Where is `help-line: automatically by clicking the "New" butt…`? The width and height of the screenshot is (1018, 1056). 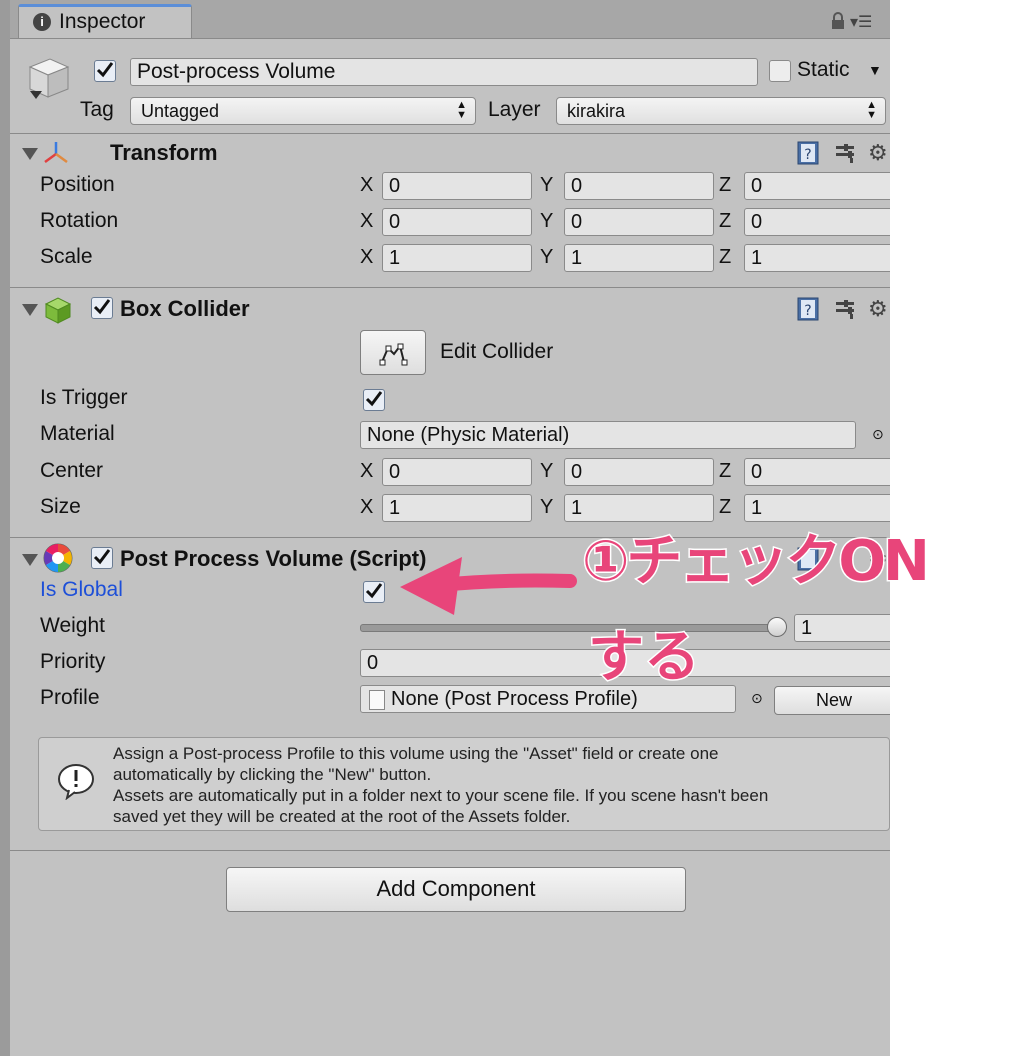
help-line: automatically by clicking the "New" butt… is located at coordinates (272, 774).